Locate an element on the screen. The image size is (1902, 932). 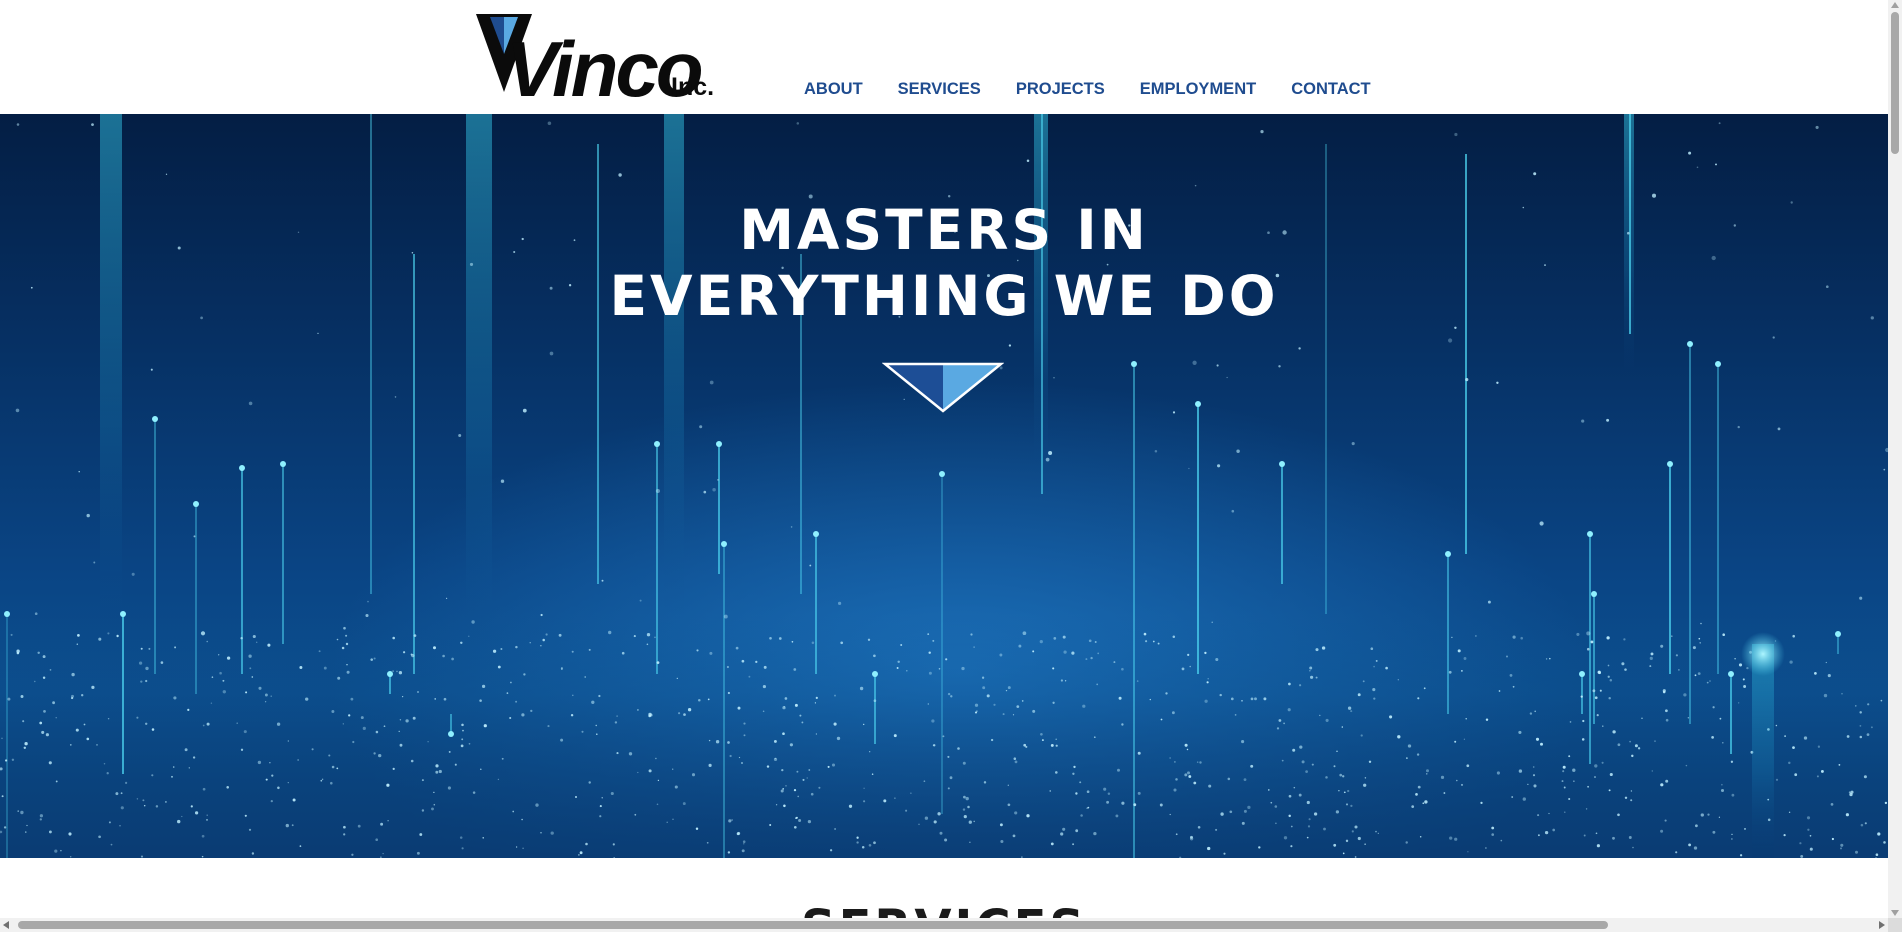
scroll-up-icon is located at coordinates (1895, 5).